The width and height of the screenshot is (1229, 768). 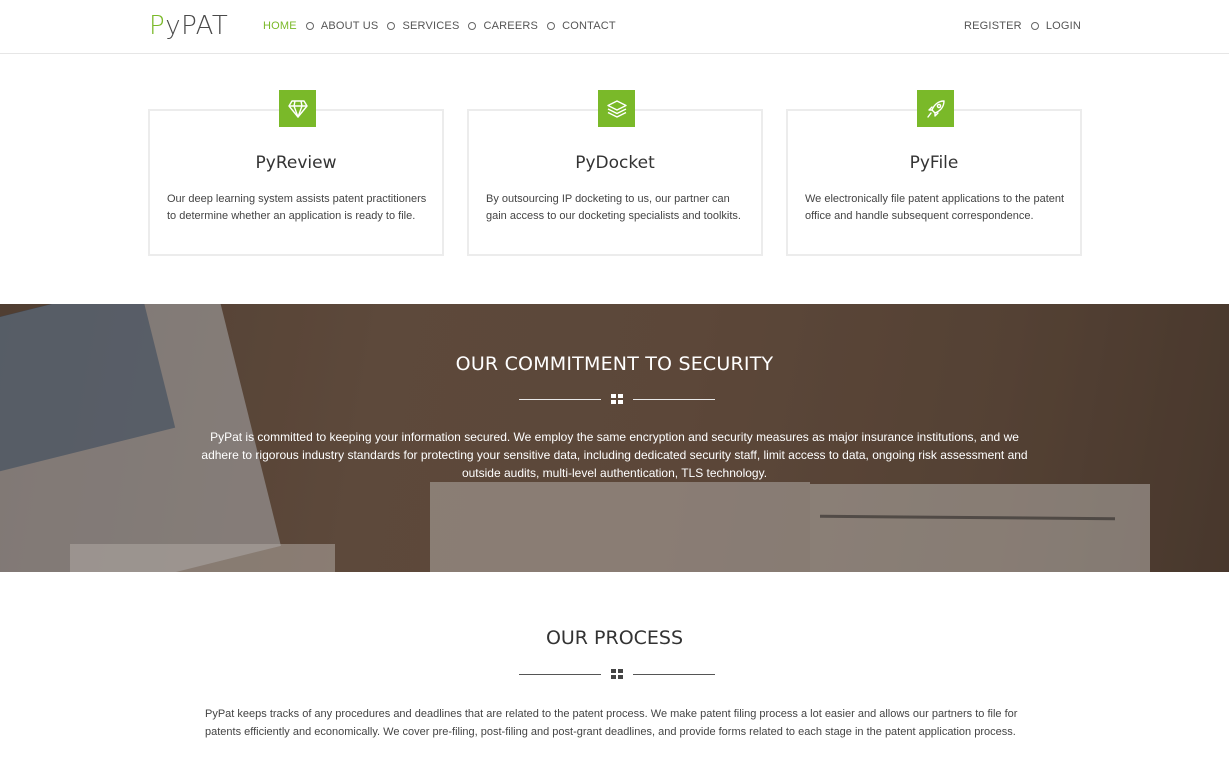 I want to click on process-title: OUR PROCESS, so click(x=614, y=638).